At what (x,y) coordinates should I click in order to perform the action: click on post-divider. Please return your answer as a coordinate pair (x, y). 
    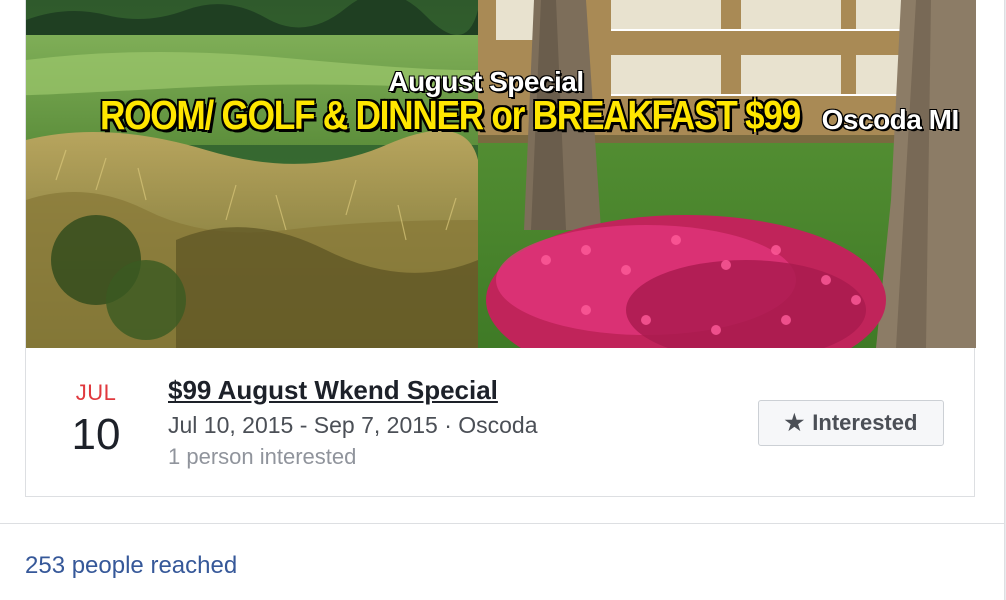
    Looking at the image, I should click on (502, 523).